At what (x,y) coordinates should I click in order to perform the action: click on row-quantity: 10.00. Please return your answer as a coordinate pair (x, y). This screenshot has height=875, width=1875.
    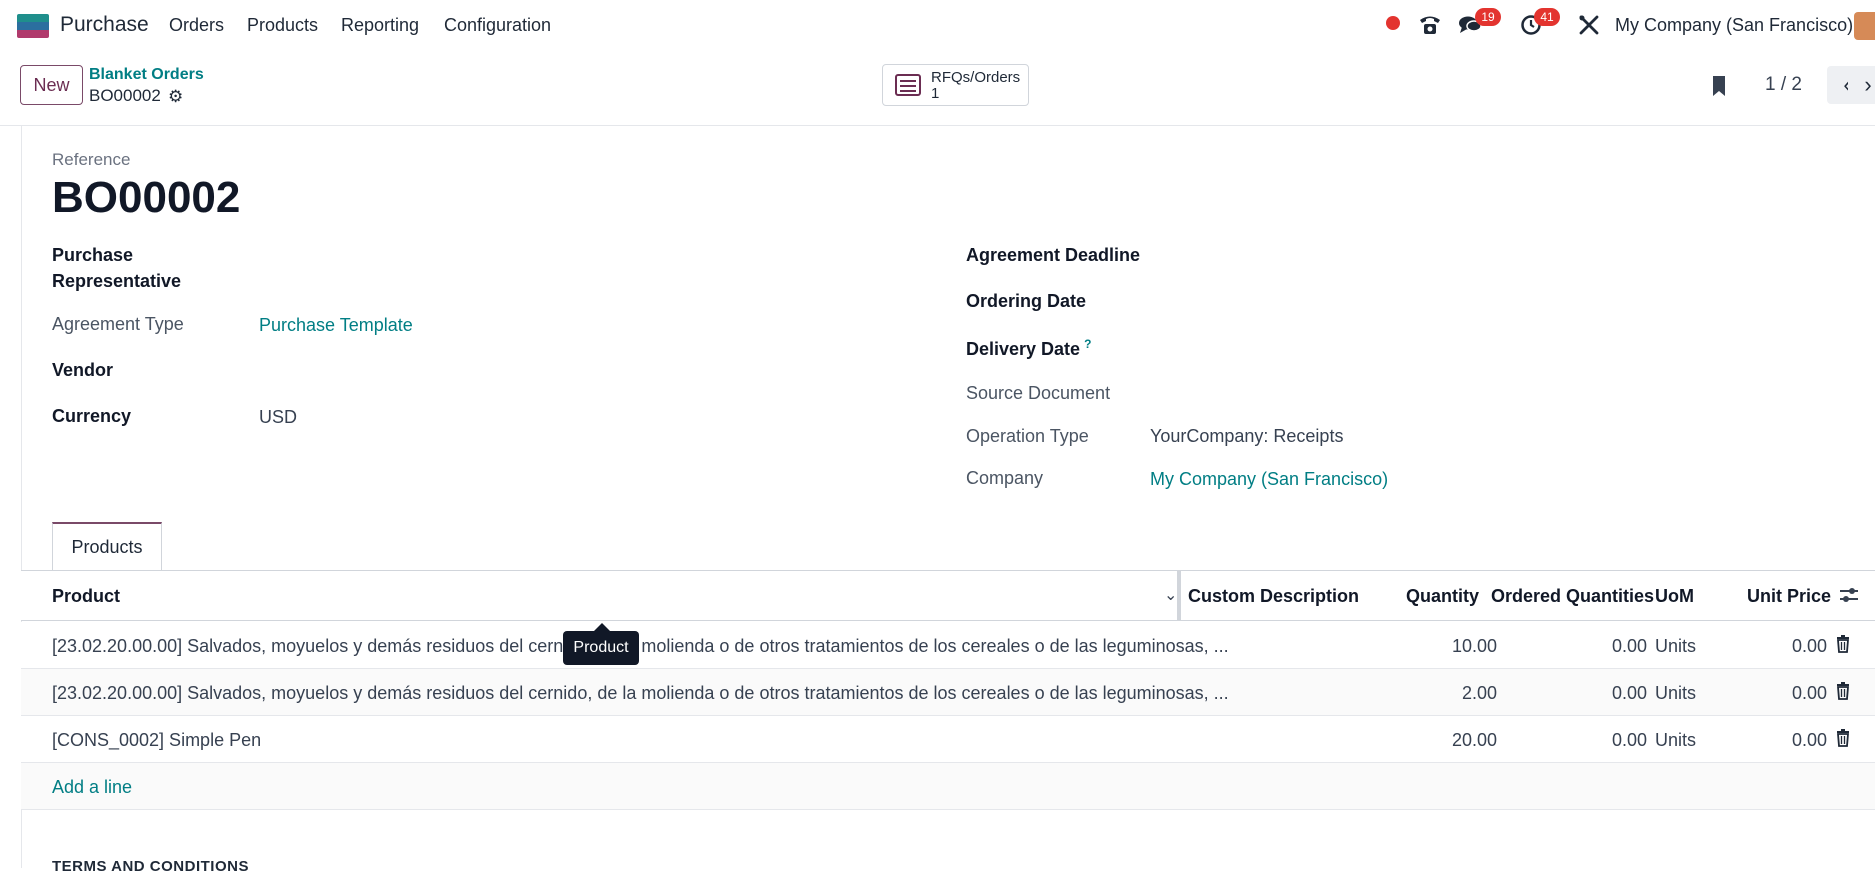
    Looking at the image, I should click on (1444, 646).